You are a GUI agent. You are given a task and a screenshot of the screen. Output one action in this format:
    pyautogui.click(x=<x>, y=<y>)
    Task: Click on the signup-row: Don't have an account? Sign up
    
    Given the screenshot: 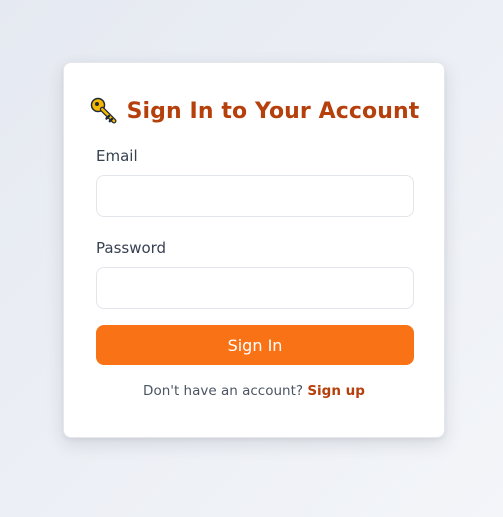 What is the action you would take?
    pyautogui.click(x=254, y=391)
    